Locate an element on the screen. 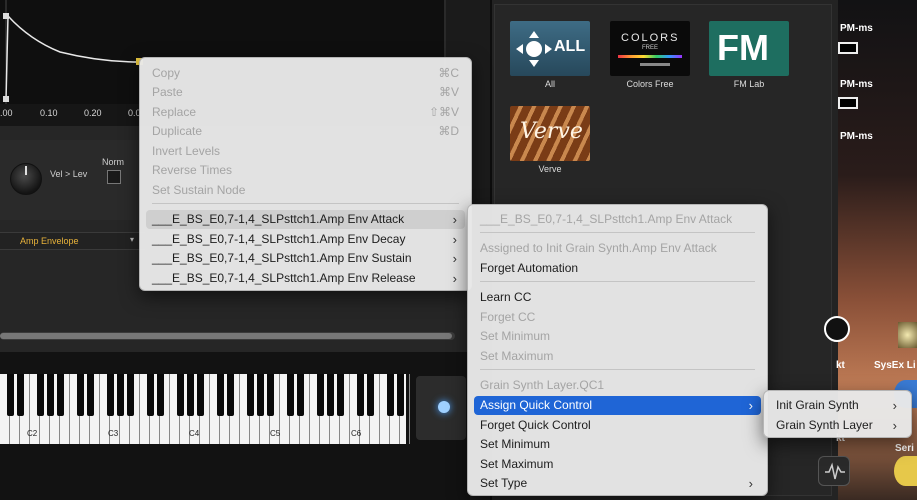  waveform-icon is located at coordinates (834, 471).